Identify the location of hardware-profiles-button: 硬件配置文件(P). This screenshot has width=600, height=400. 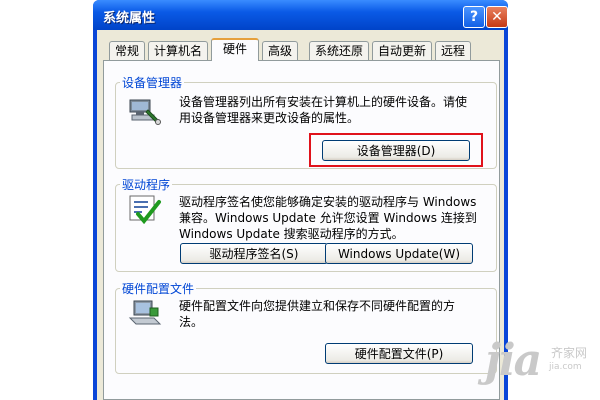
(399, 353).